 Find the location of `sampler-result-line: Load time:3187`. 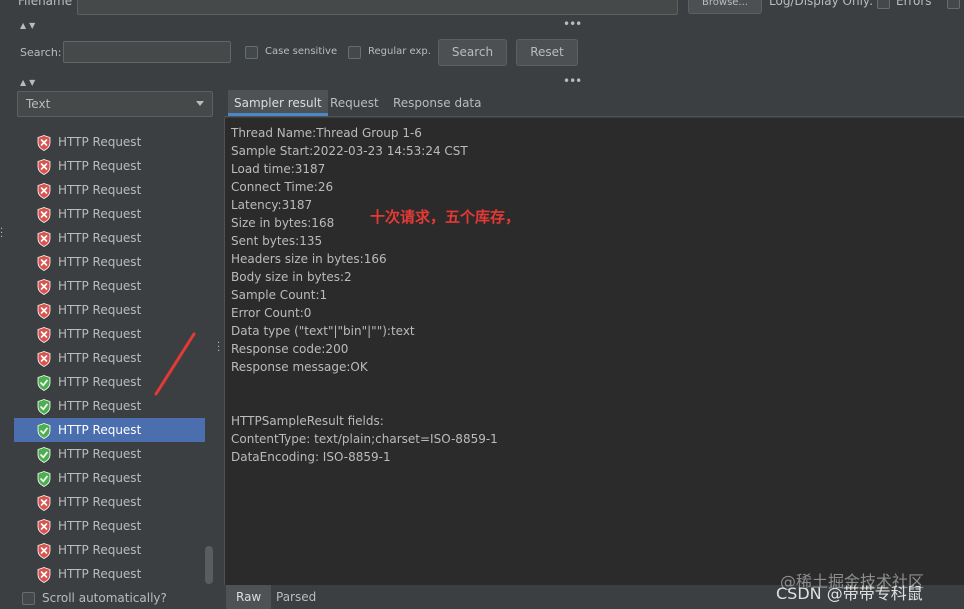

sampler-result-line: Load time:3187 is located at coordinates (278, 169).